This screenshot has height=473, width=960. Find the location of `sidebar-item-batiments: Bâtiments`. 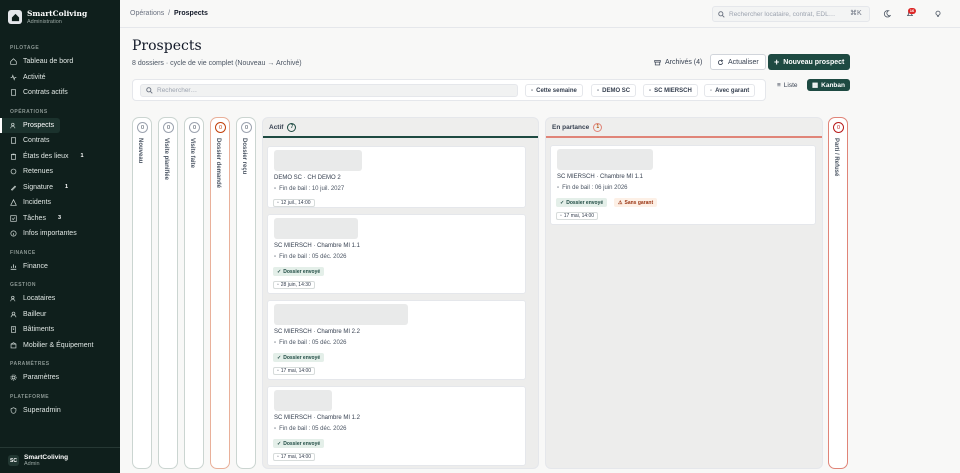

sidebar-item-batiments: Bâtiments is located at coordinates (60, 330).